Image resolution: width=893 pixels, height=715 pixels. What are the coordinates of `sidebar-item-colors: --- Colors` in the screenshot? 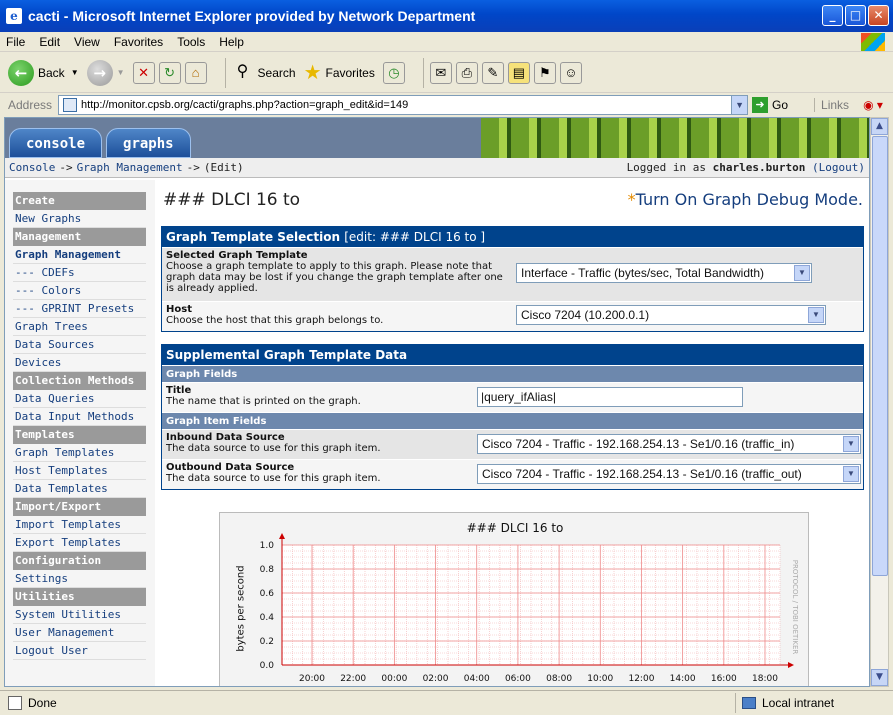 It's located at (79, 291).